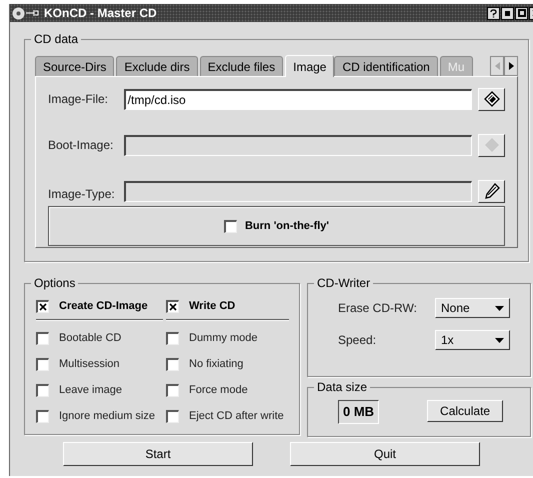 The width and height of the screenshot is (533, 478). I want to click on checkbox-label: Eject CD after write, so click(236, 416).